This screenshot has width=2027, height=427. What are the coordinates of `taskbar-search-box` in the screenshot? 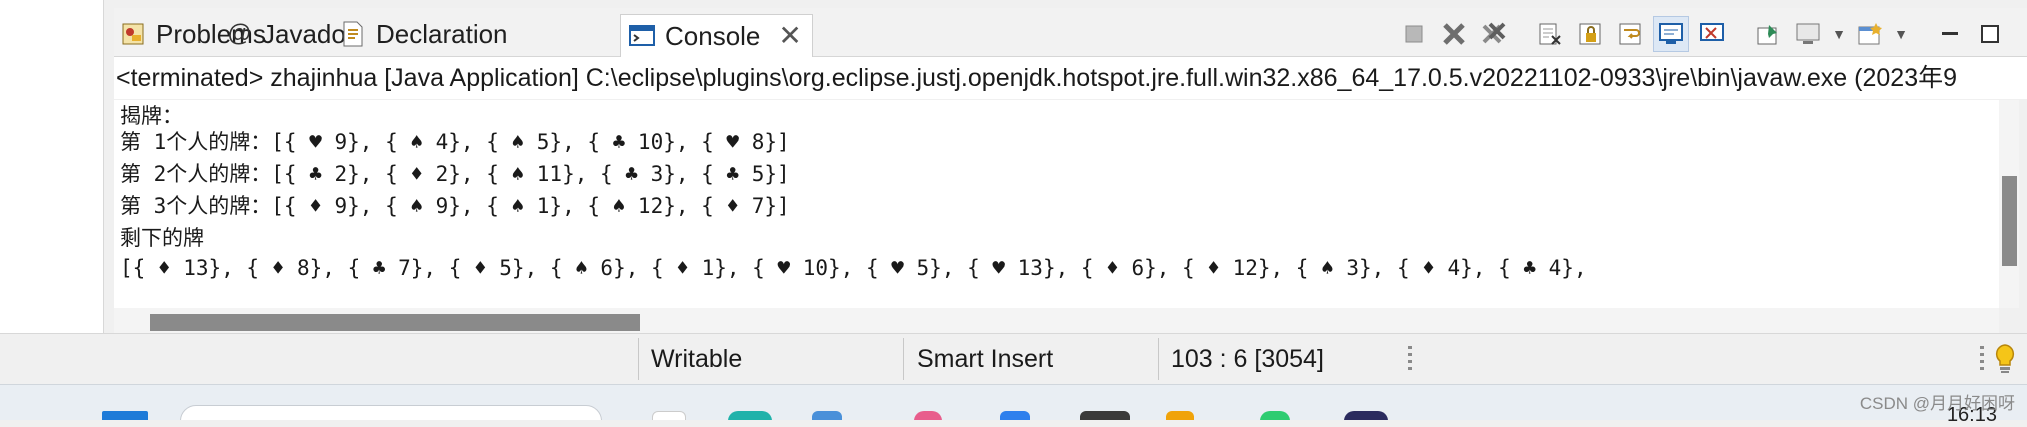 It's located at (391, 412).